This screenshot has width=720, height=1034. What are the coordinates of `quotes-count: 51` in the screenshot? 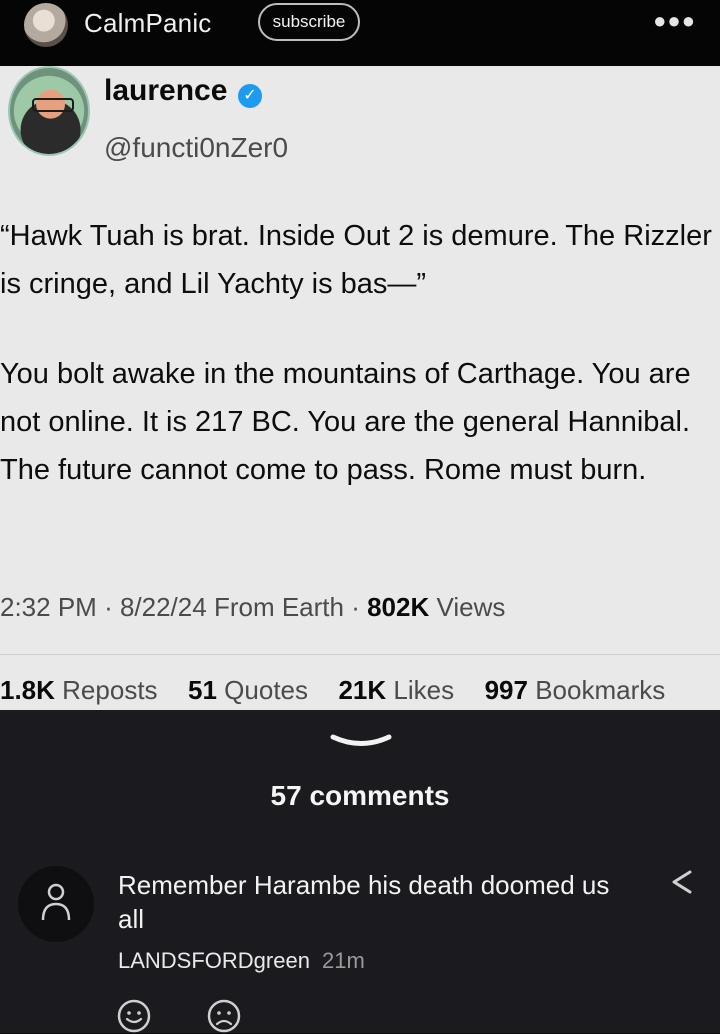 It's located at (202, 690).